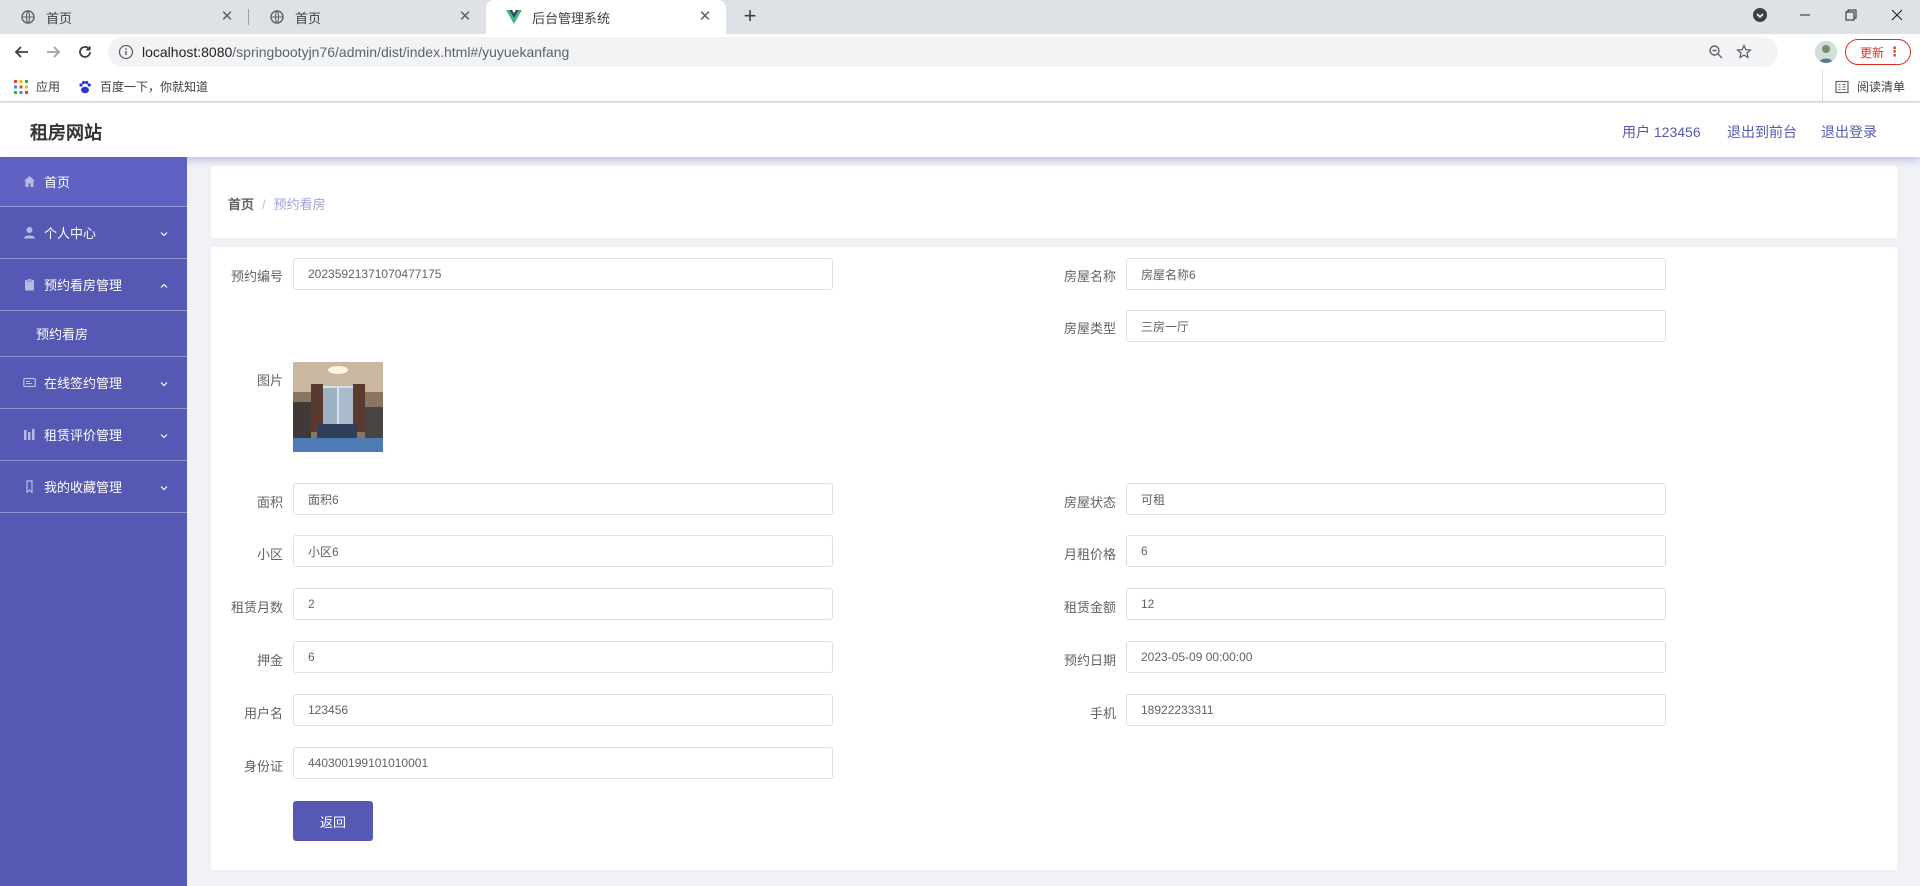 This screenshot has width=1920, height=886. I want to click on order-no-label: 预约编号, so click(256, 276).